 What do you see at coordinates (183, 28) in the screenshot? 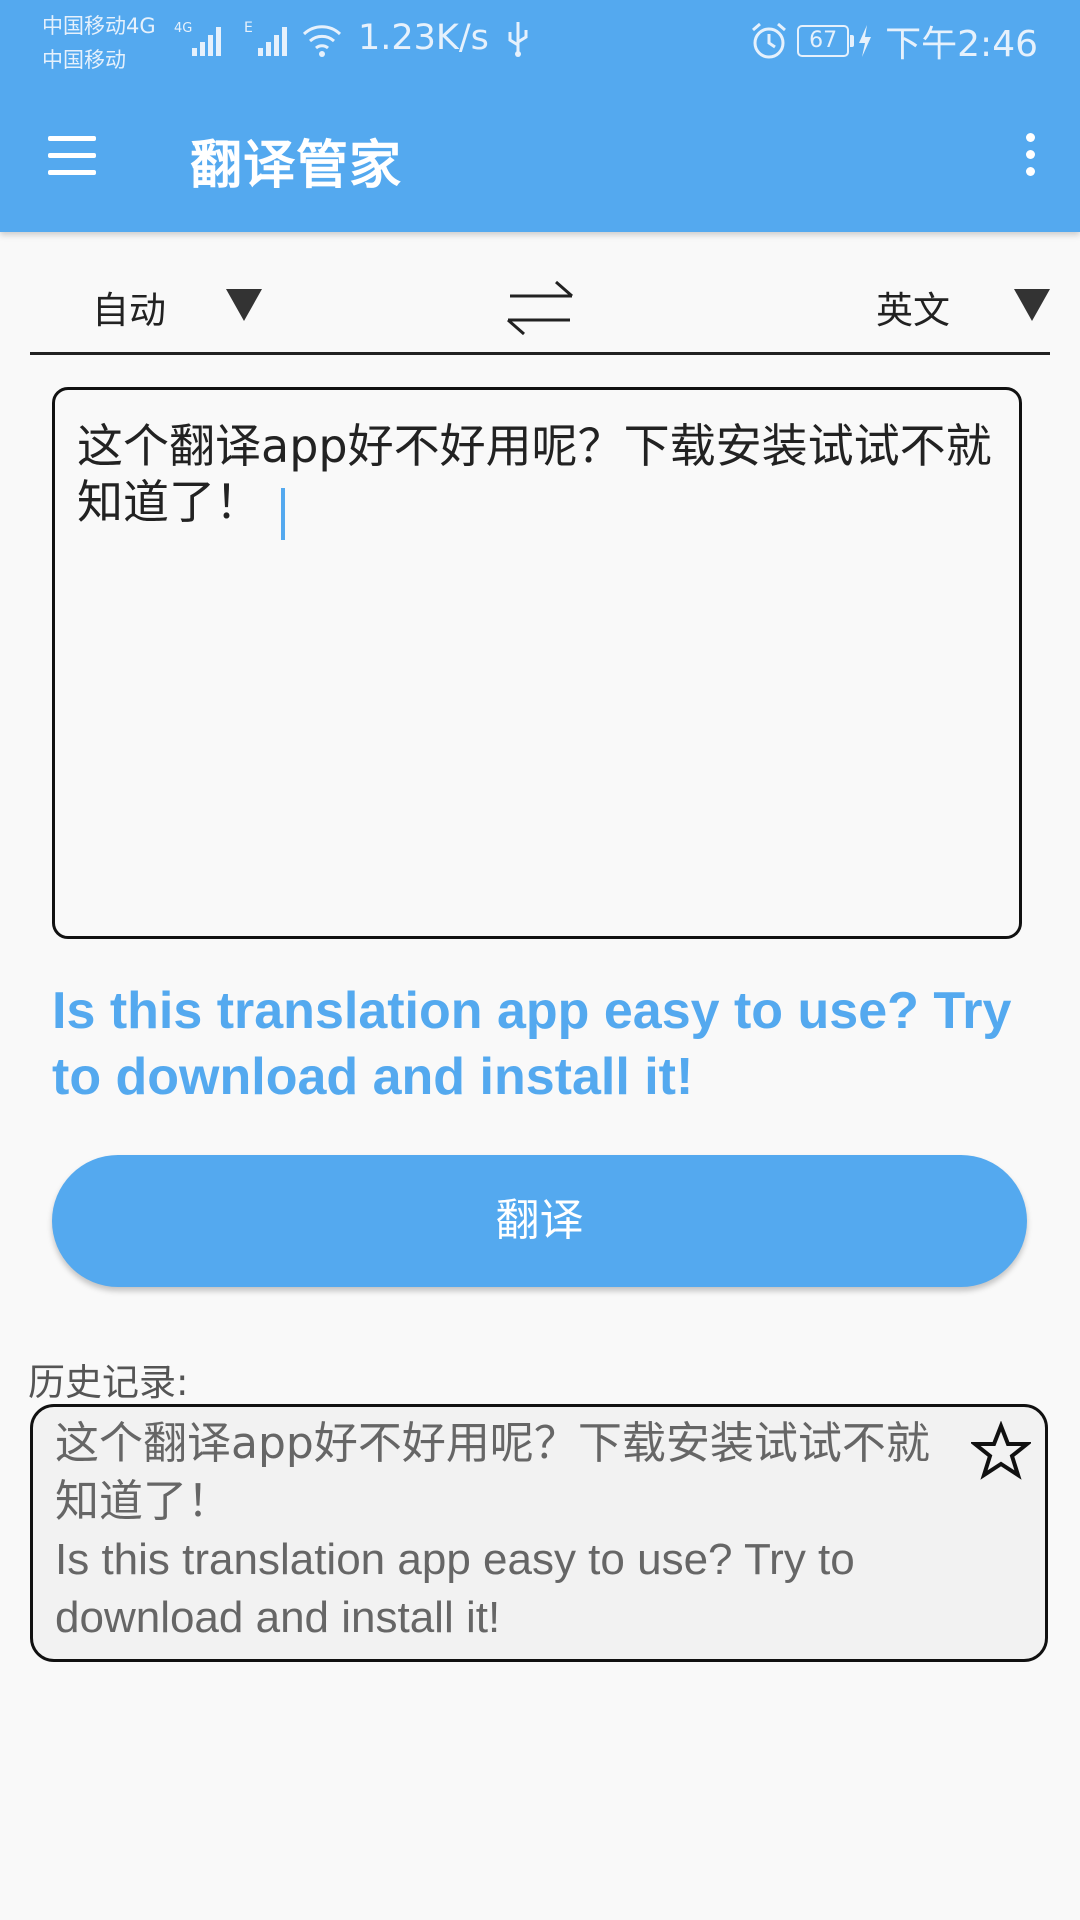
I see `svg-text: 4G` at bounding box center [183, 28].